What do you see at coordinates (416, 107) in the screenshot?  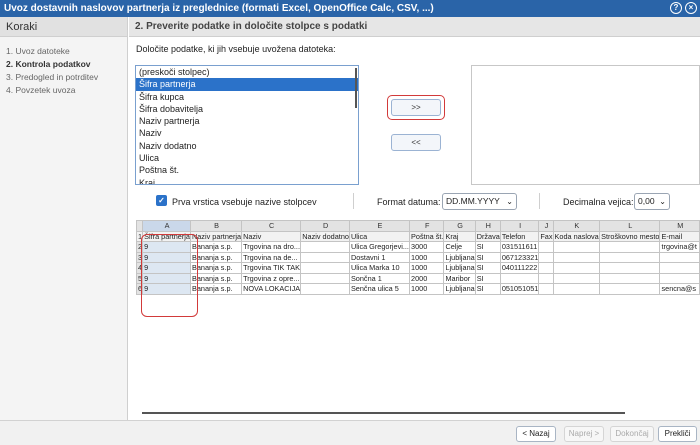 I see `add-column-button: >>` at bounding box center [416, 107].